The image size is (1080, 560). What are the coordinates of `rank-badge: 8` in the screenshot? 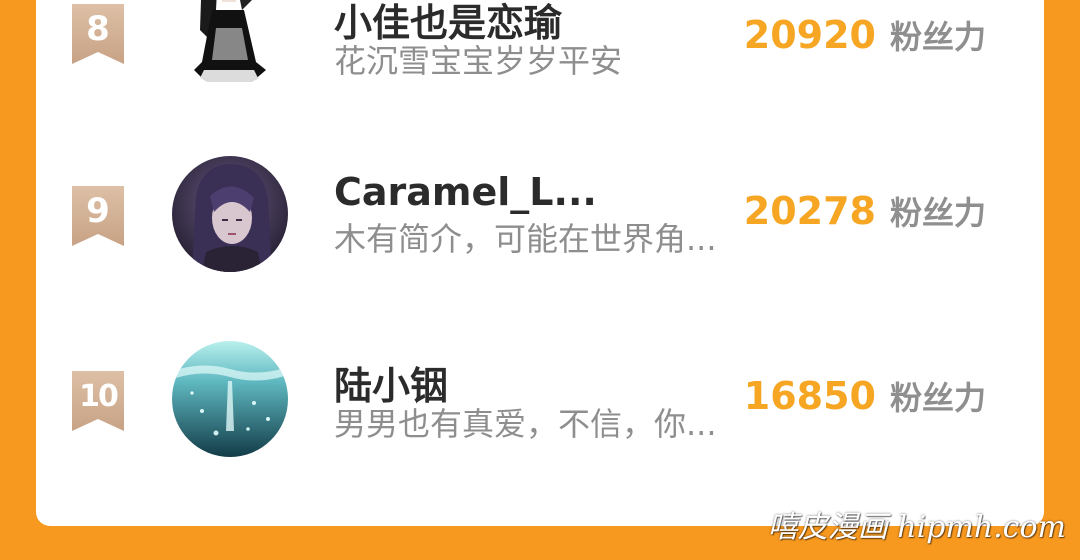 It's located at (98, 34).